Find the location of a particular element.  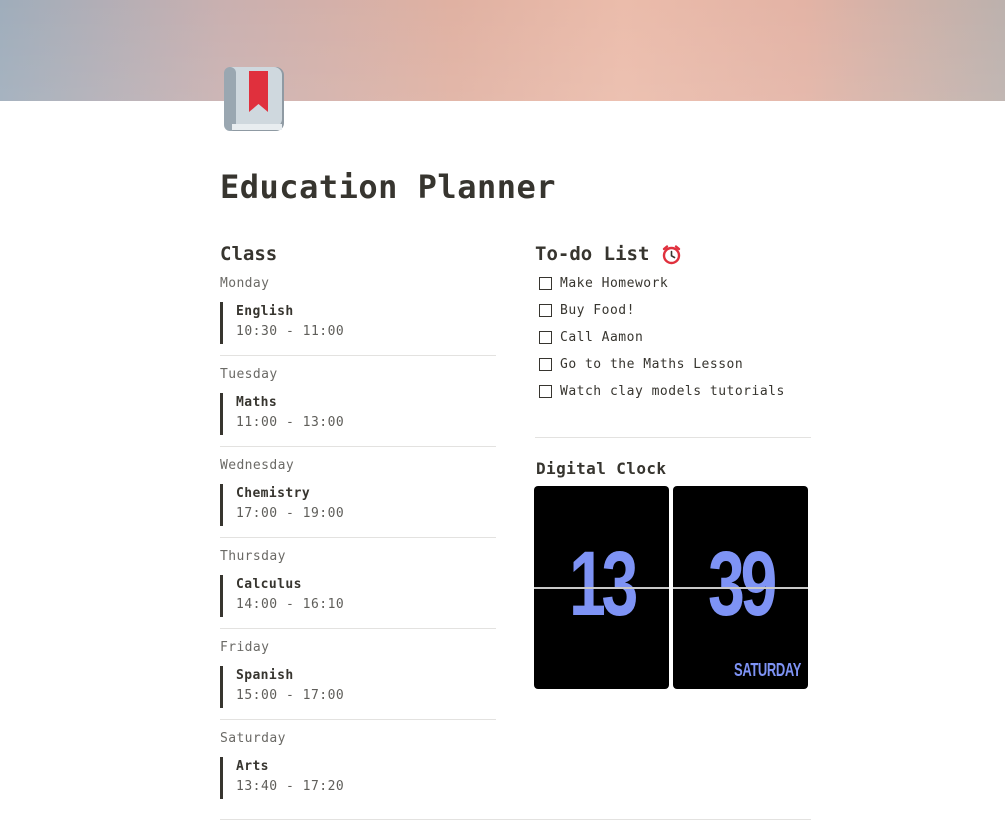

day-block-friday: Friday Spanish 15:00 - 17:00 is located at coordinates (358, 674).